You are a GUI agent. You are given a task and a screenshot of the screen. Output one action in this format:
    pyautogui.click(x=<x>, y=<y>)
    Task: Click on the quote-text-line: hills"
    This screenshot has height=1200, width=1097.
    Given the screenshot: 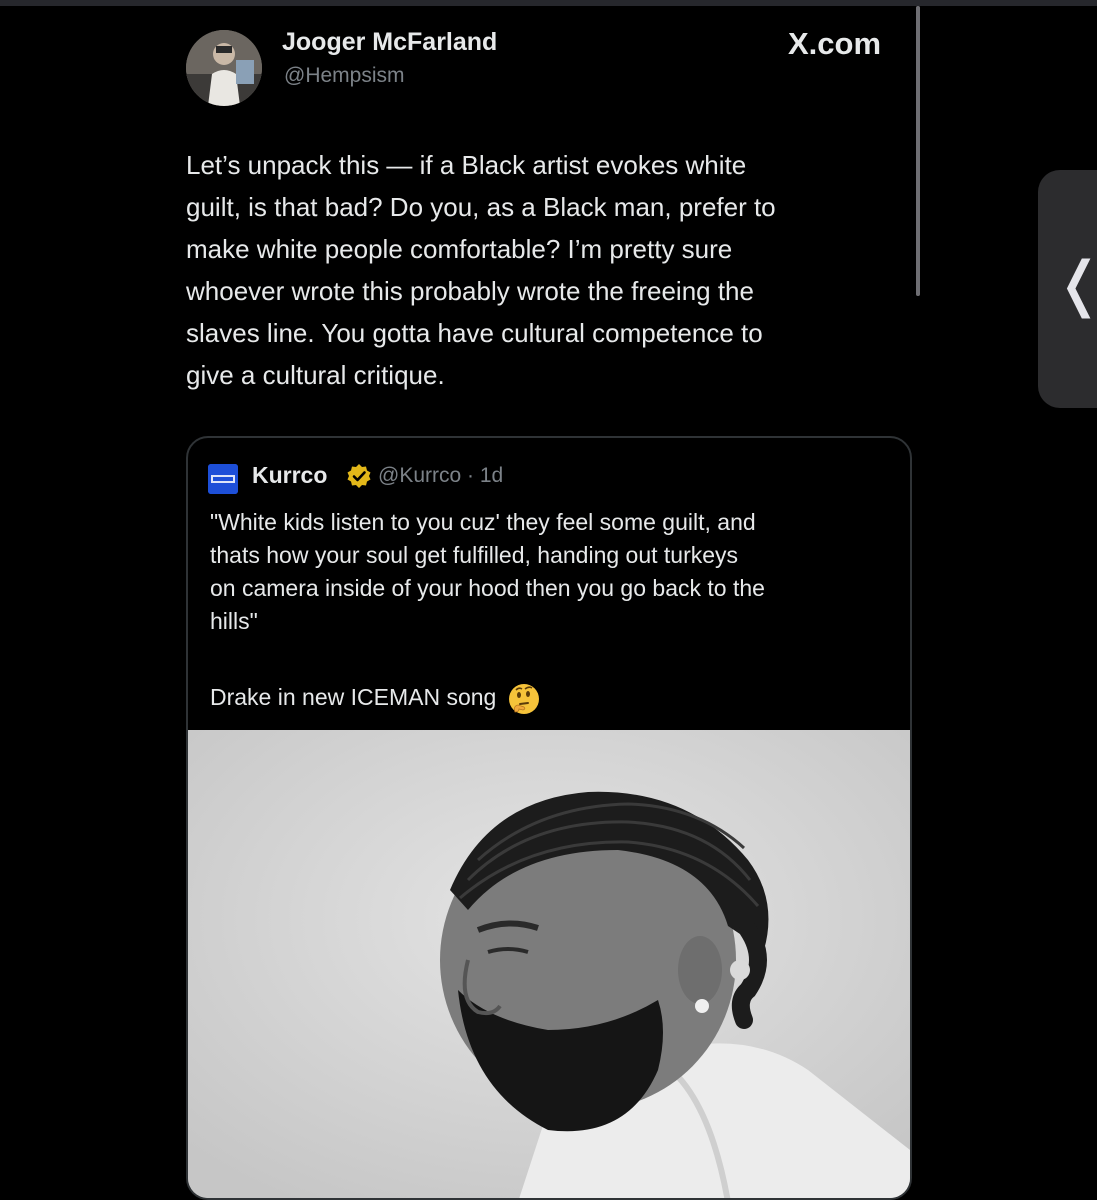 What is the action you would take?
    pyautogui.click(x=234, y=621)
    